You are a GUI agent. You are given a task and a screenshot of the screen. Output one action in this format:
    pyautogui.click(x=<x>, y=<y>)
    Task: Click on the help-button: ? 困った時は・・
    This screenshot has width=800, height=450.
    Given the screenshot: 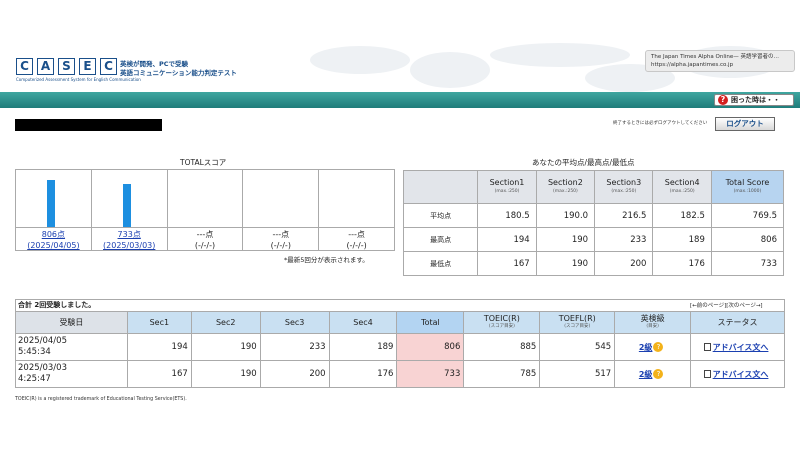 What is the action you would take?
    pyautogui.click(x=754, y=100)
    